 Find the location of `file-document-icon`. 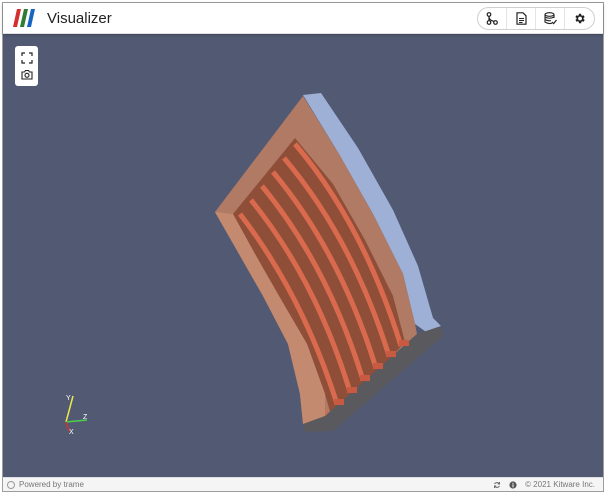

file-document-icon is located at coordinates (521, 18).